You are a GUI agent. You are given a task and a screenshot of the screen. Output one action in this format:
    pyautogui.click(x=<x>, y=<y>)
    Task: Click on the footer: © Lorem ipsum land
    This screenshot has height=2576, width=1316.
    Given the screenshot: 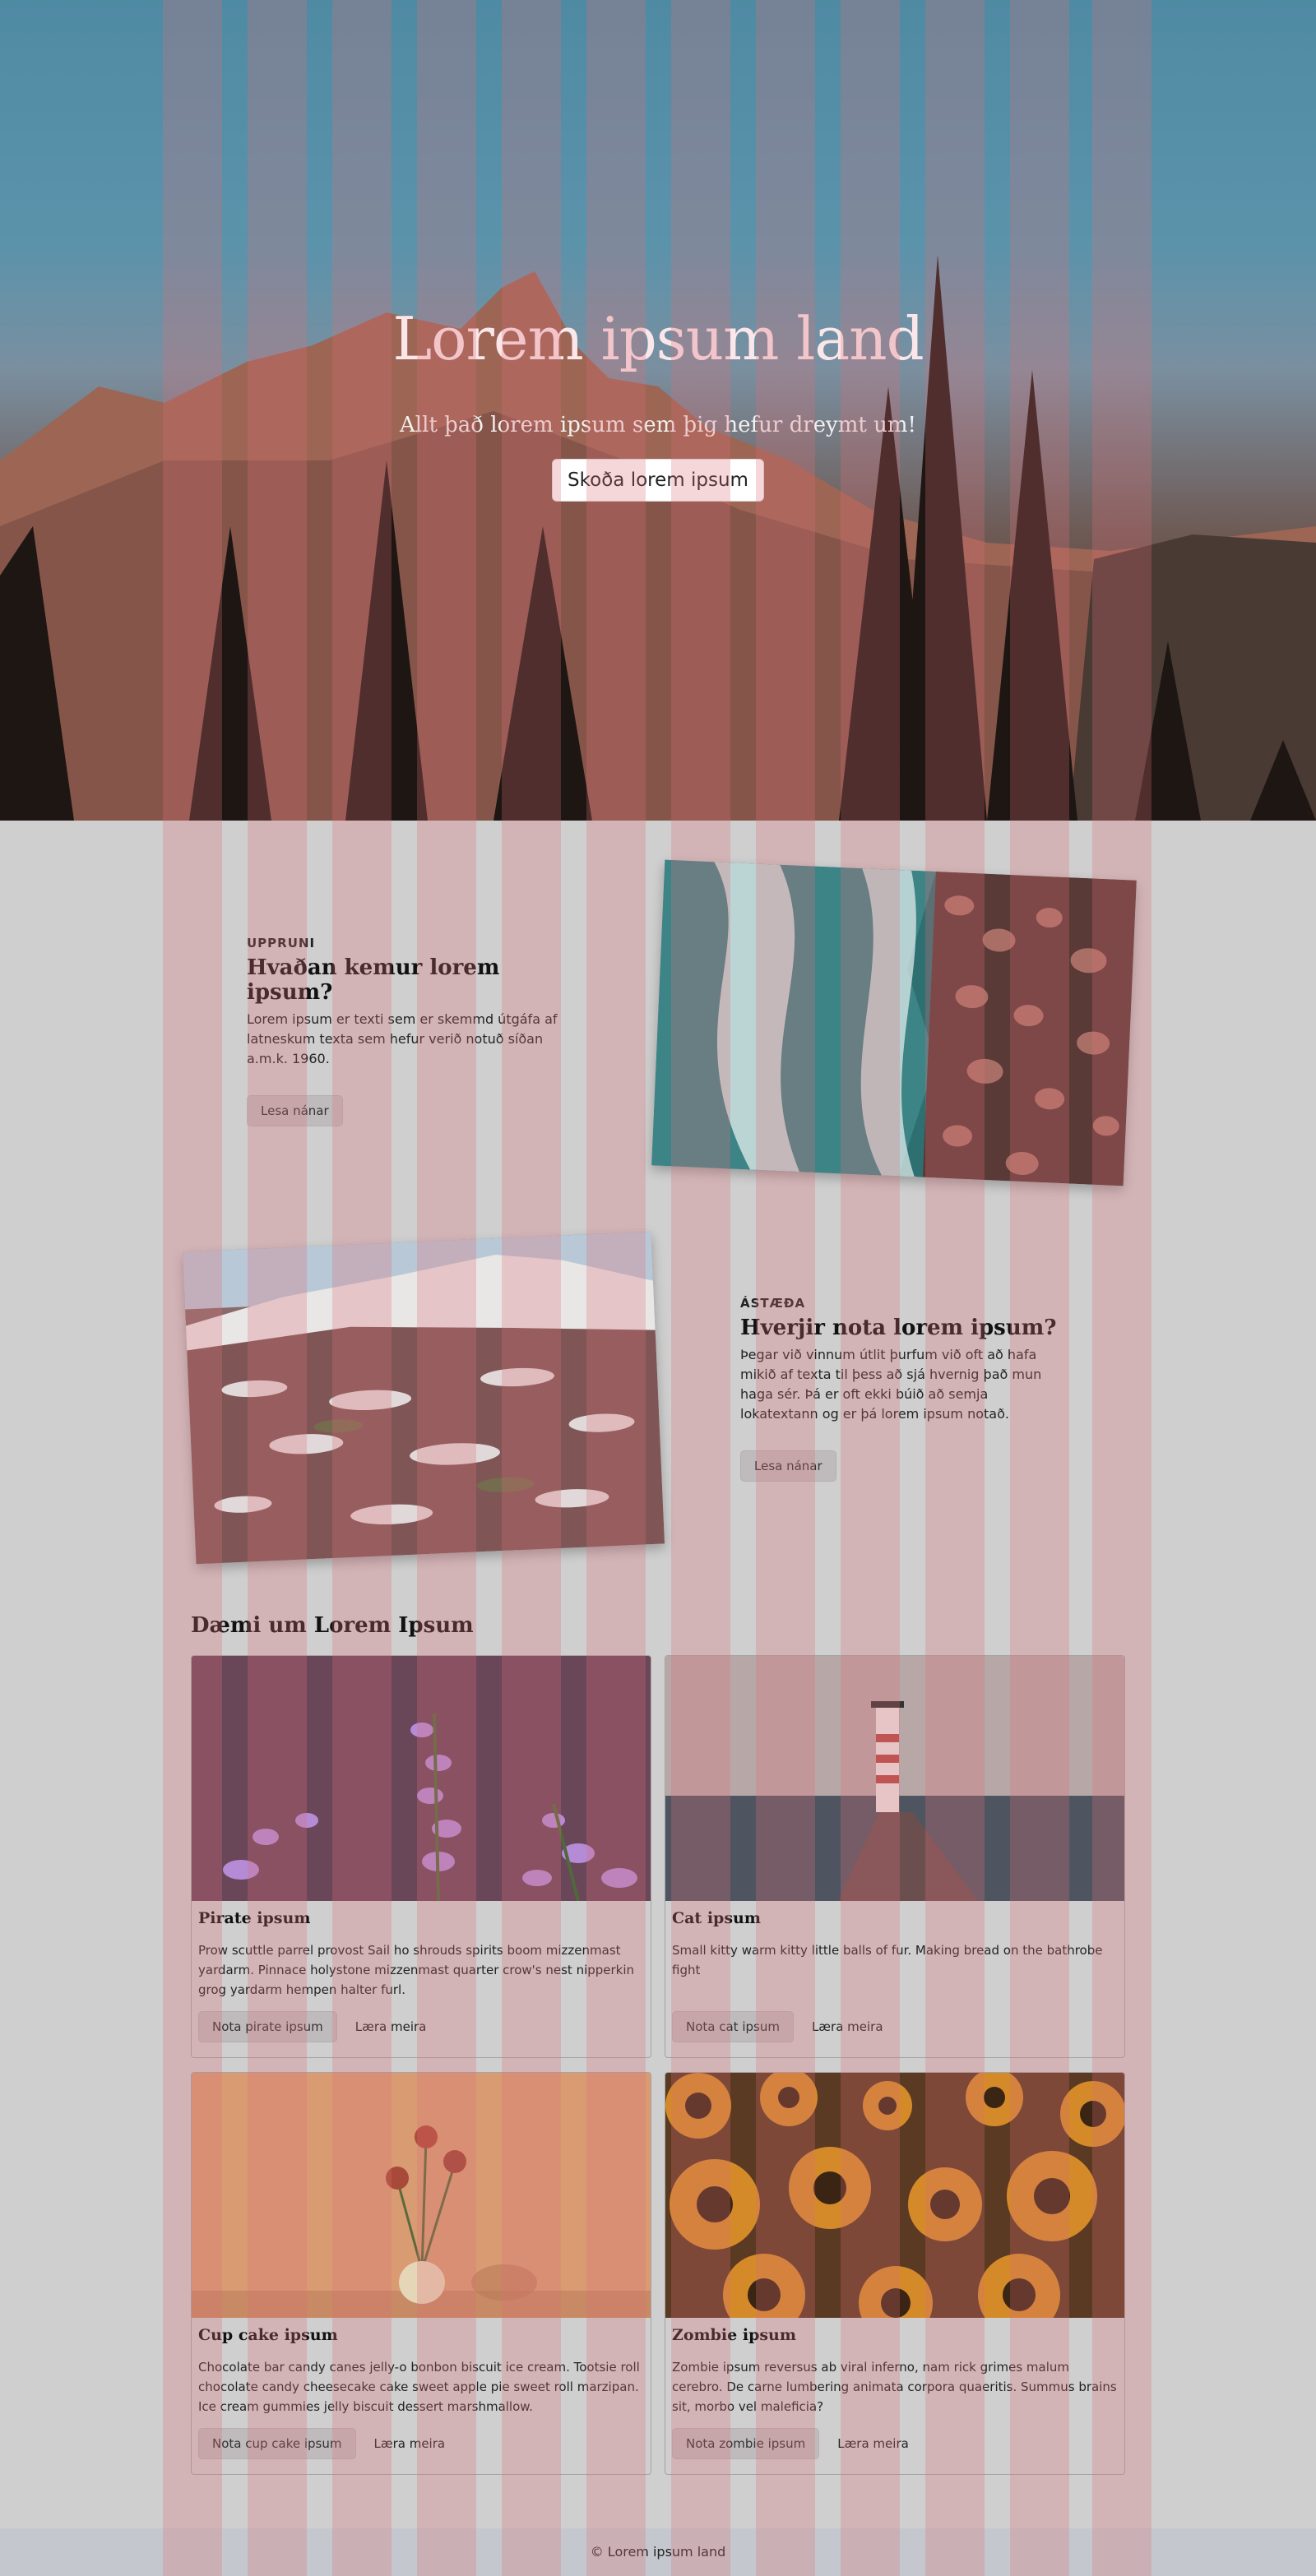 What is the action you would take?
    pyautogui.click(x=658, y=2552)
    